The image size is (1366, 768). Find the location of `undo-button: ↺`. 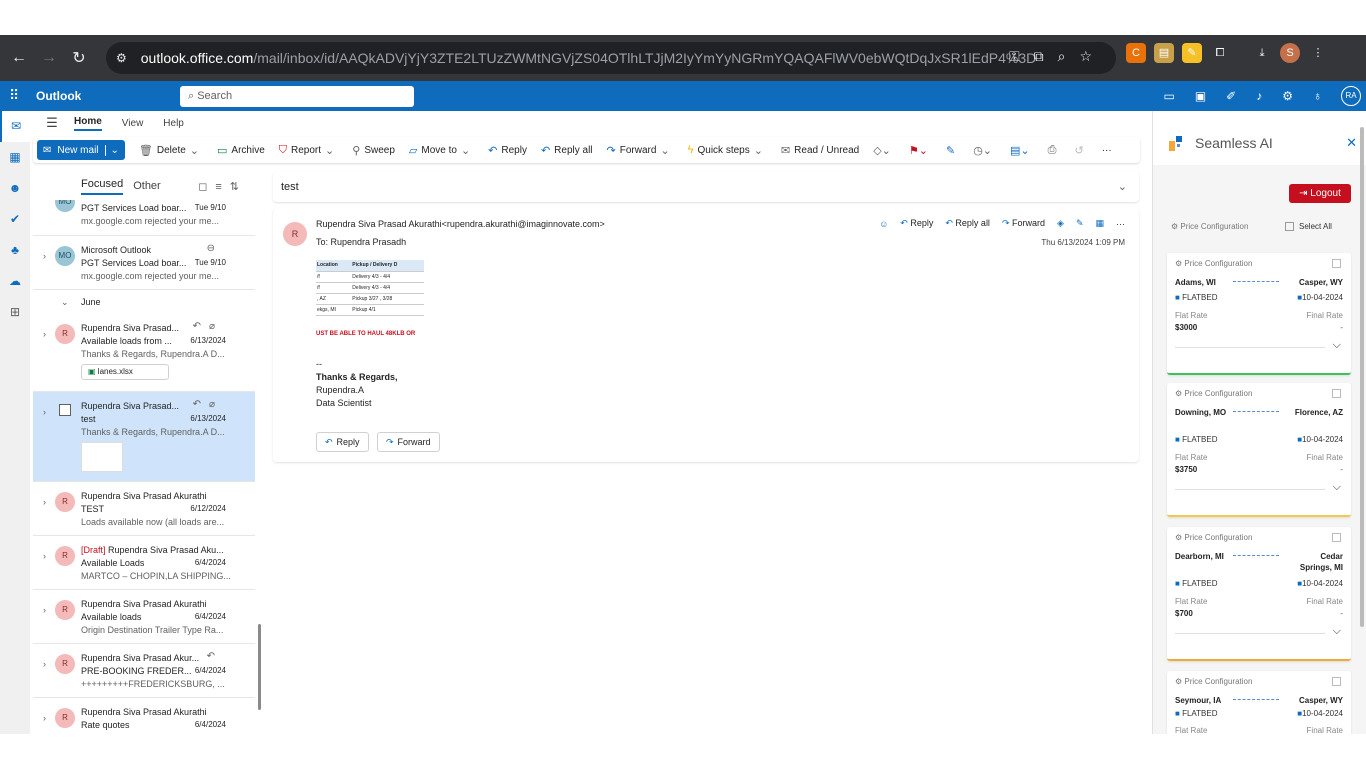

undo-button: ↺ is located at coordinates (1080, 150).